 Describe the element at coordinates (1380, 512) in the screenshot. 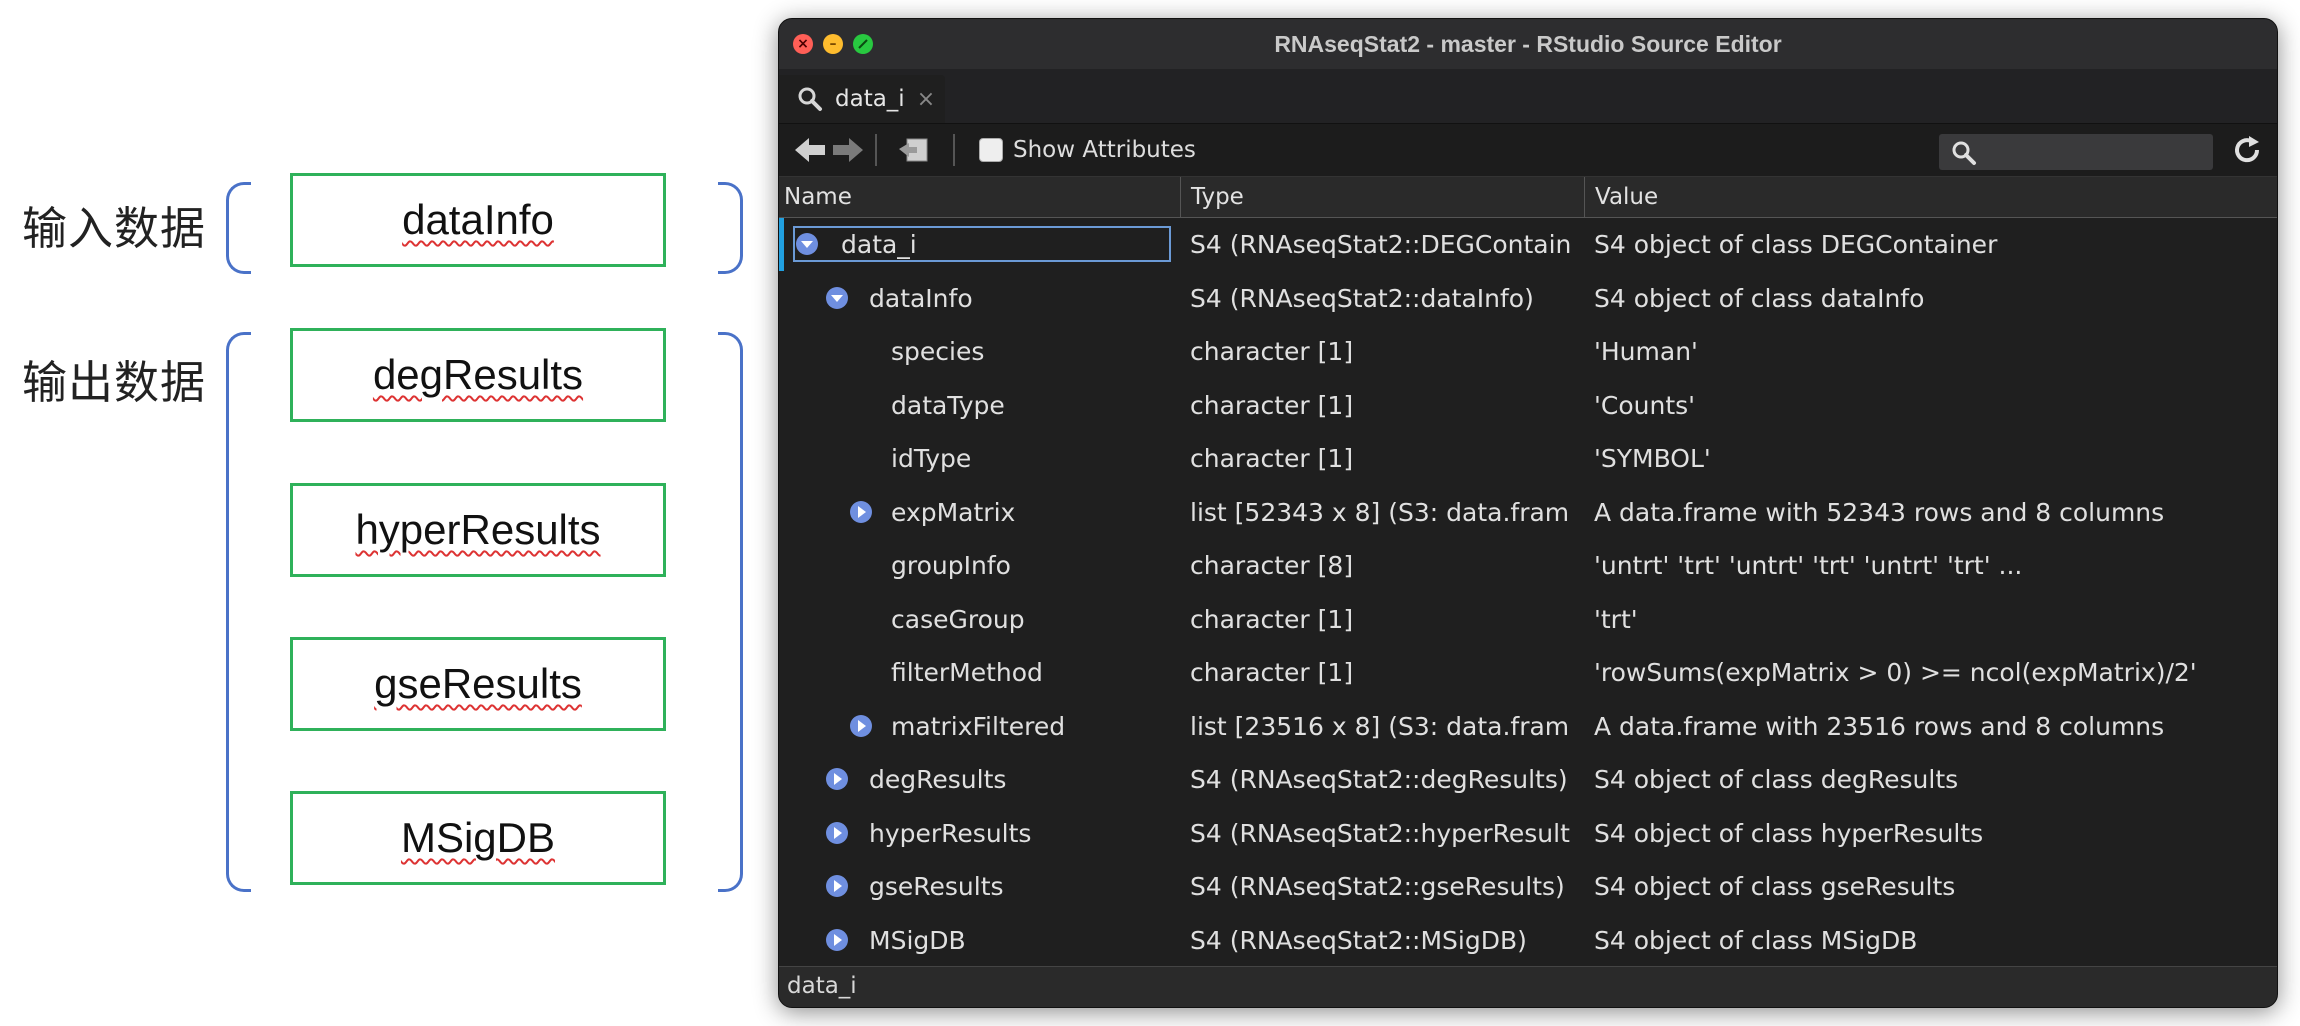

I see `tree-row-type: list [52343 x 8] (S3: data.fram` at that location.